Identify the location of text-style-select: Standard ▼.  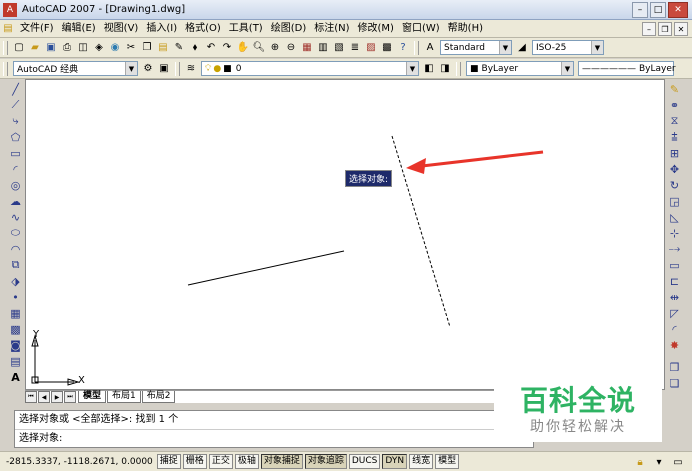
(476, 47).